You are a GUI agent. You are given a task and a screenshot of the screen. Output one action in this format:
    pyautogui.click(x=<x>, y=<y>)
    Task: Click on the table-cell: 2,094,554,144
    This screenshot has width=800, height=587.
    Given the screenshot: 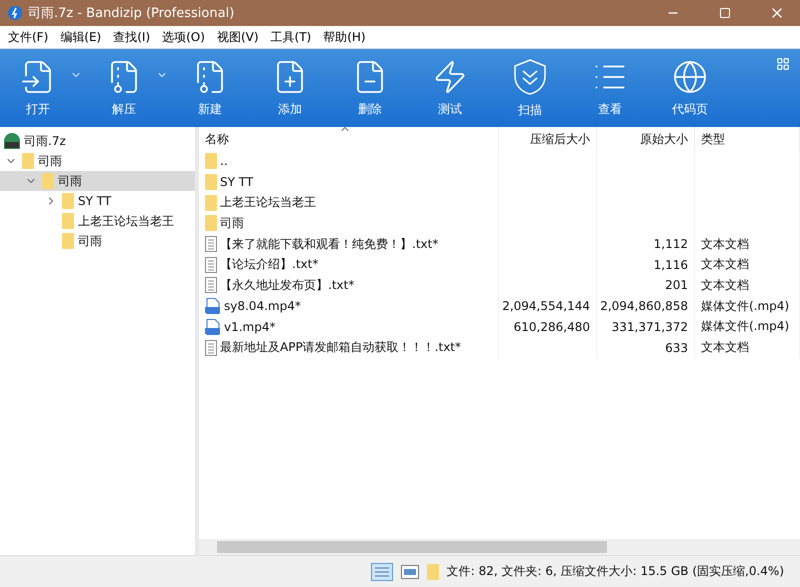 What is the action you would take?
    pyautogui.click(x=548, y=306)
    